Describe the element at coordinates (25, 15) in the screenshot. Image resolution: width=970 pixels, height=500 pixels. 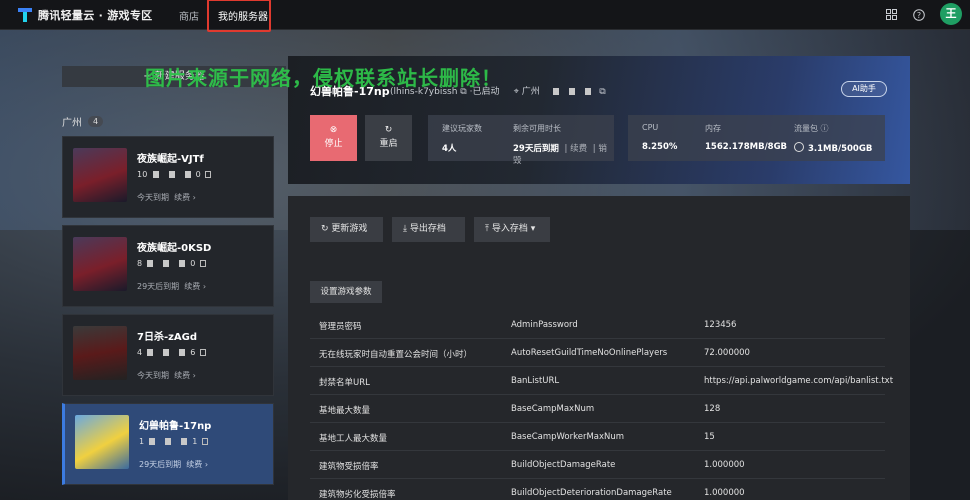
I see `tencent-cloud-logo-icon` at that location.